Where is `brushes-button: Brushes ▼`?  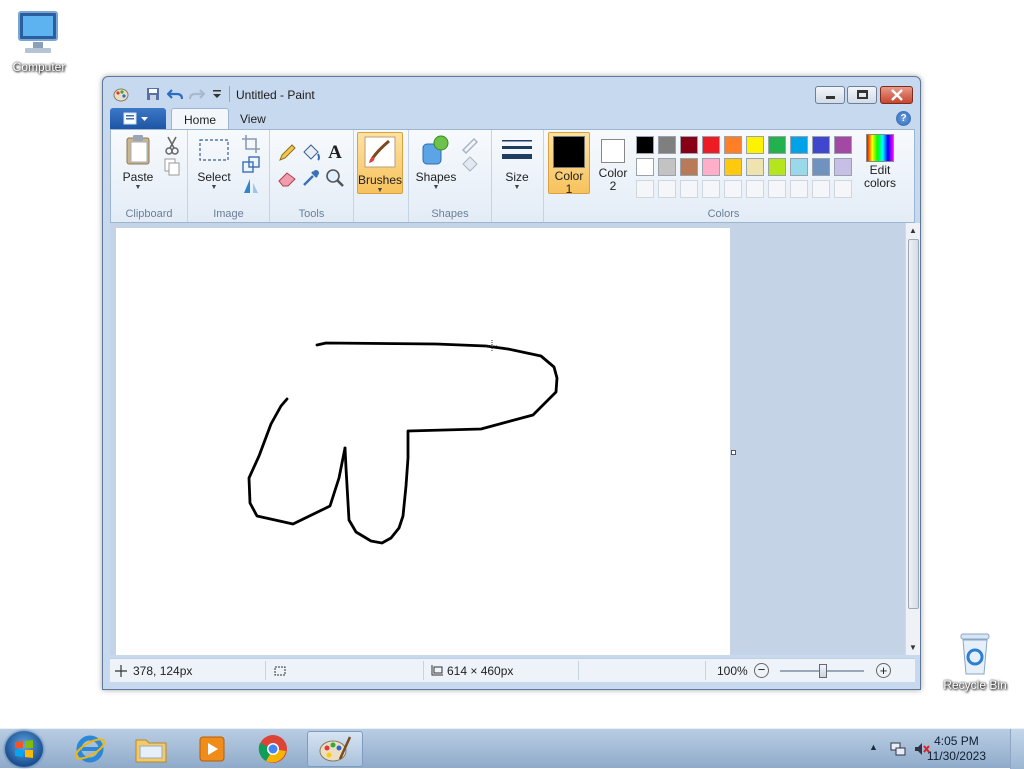
brushes-button: Brushes ▼ is located at coordinates (380, 163).